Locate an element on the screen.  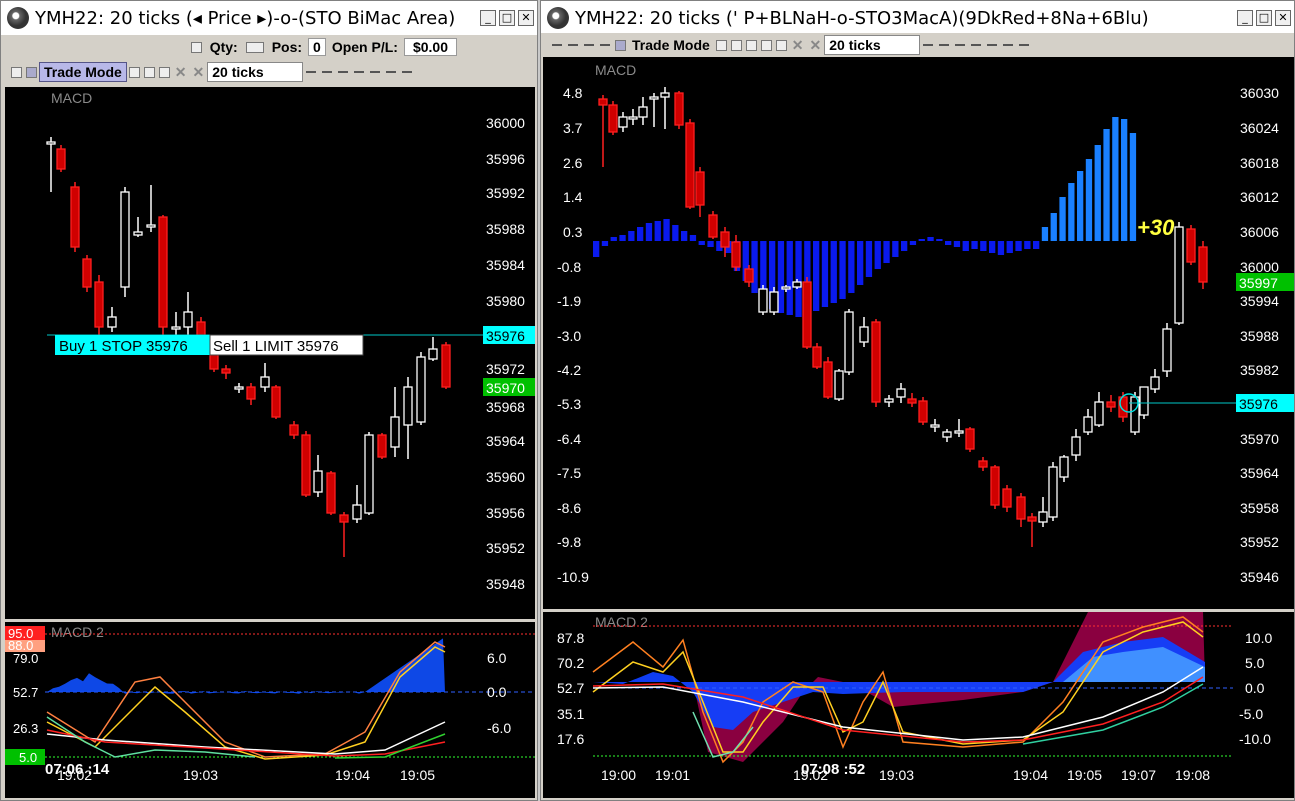
maximize-button: □ is located at coordinates (507, 18).